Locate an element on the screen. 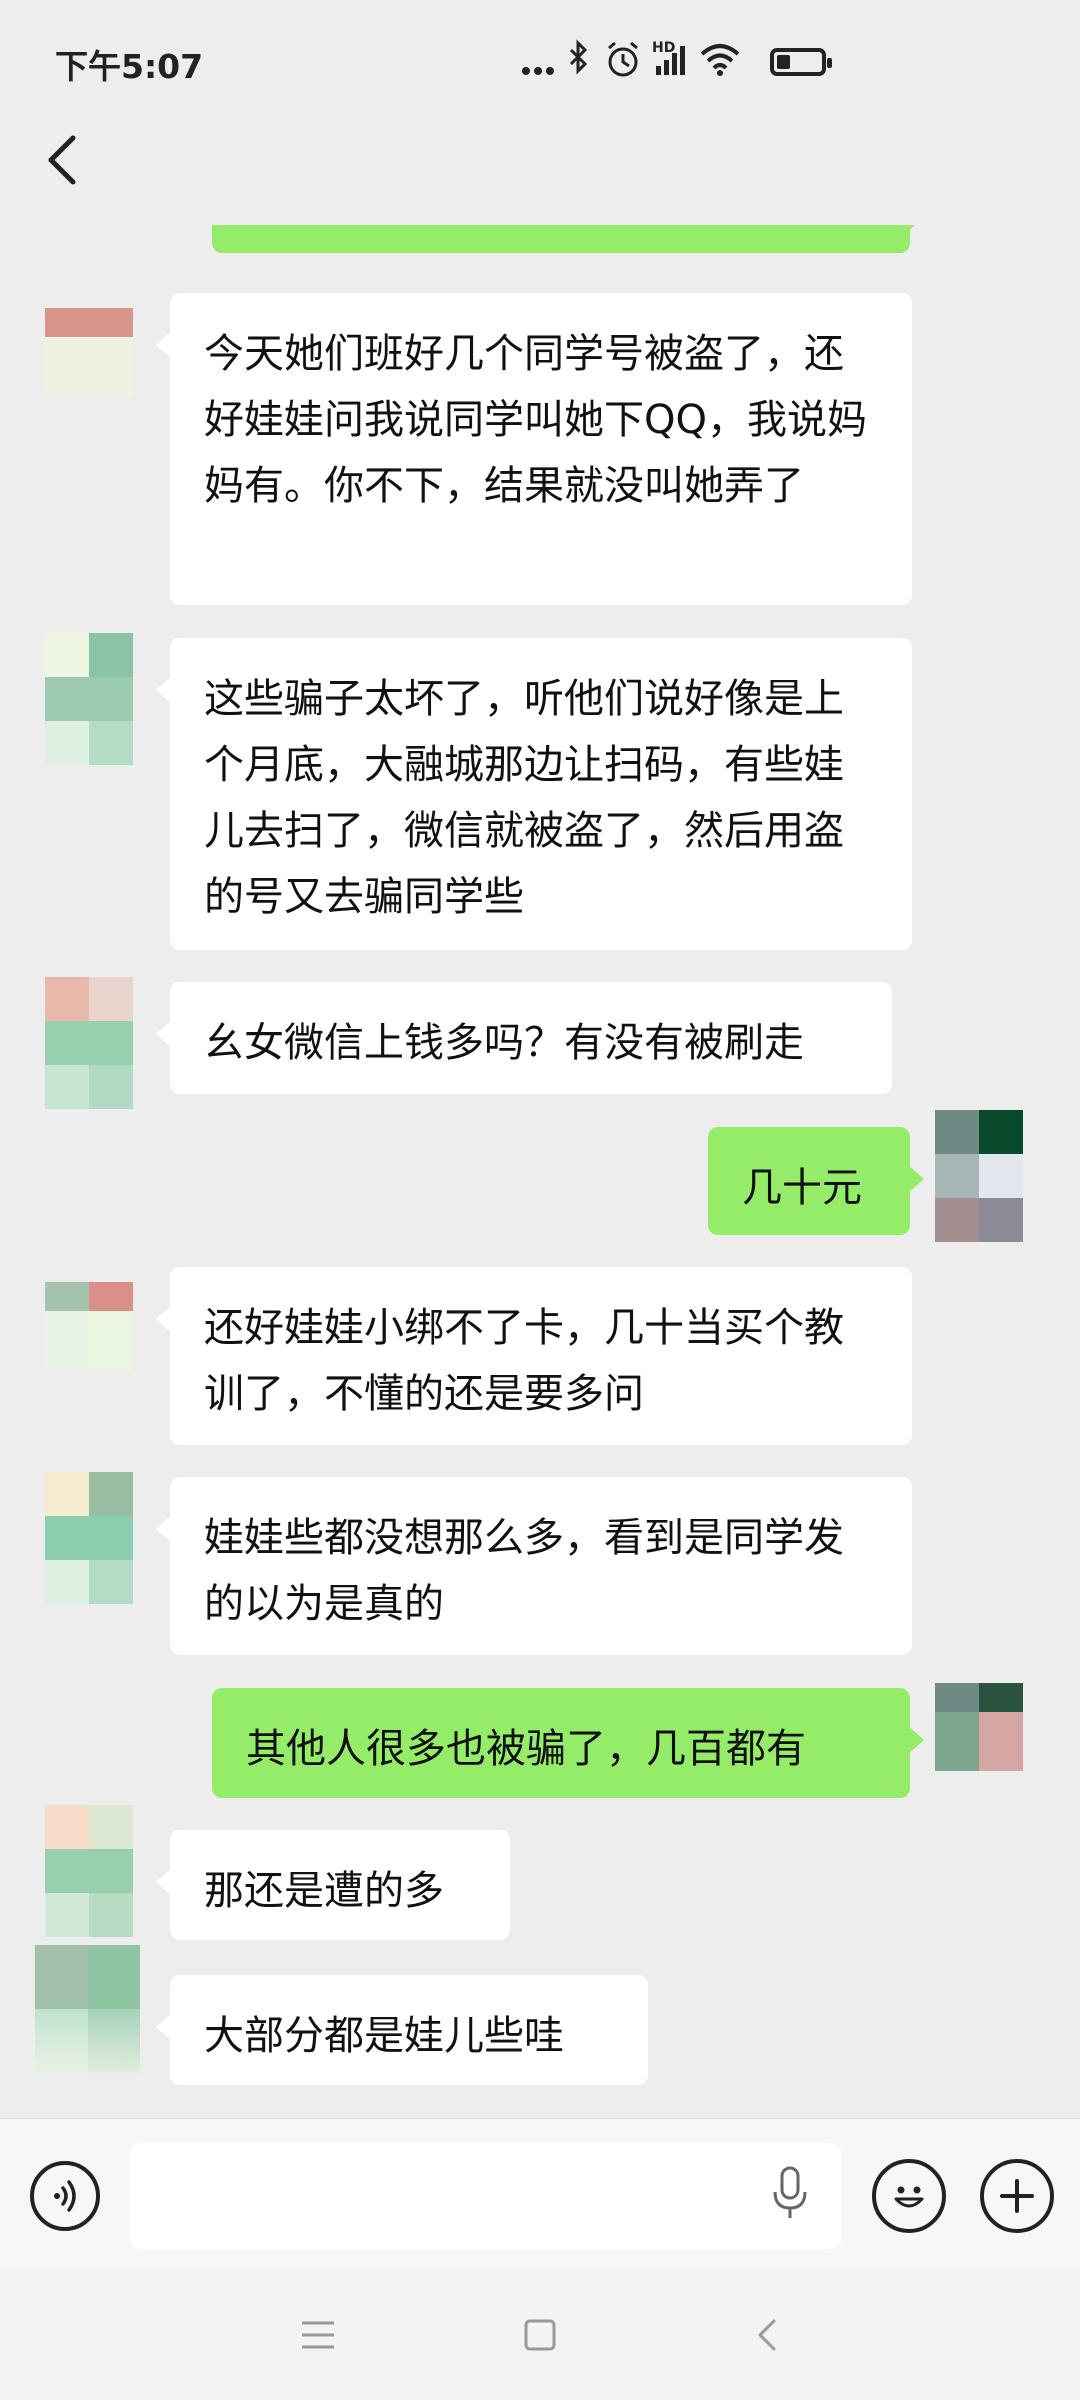 This screenshot has height=2400, width=1080. battery-icon is located at coordinates (801, 62).